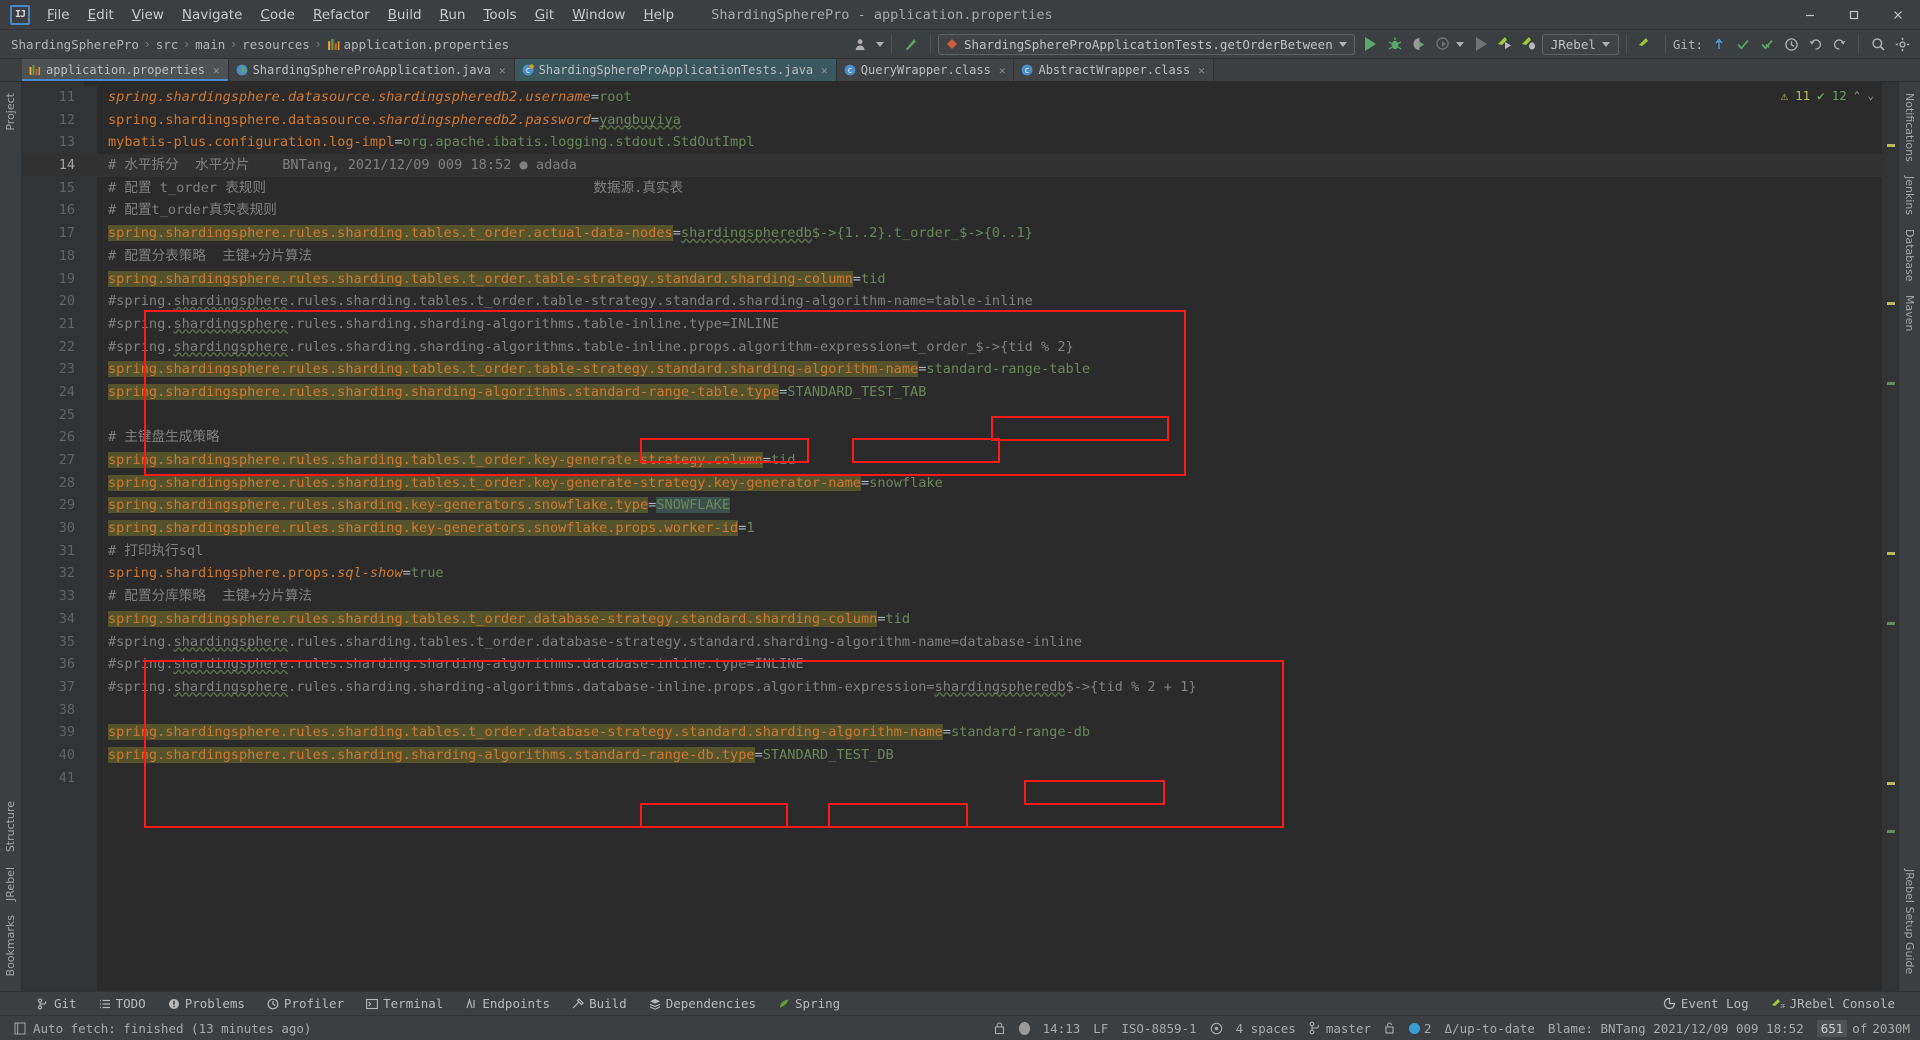 This screenshot has height=1040, width=1920. Describe the element at coordinates (658, 15) in the screenshot. I see `menu-item-help: Help` at that location.